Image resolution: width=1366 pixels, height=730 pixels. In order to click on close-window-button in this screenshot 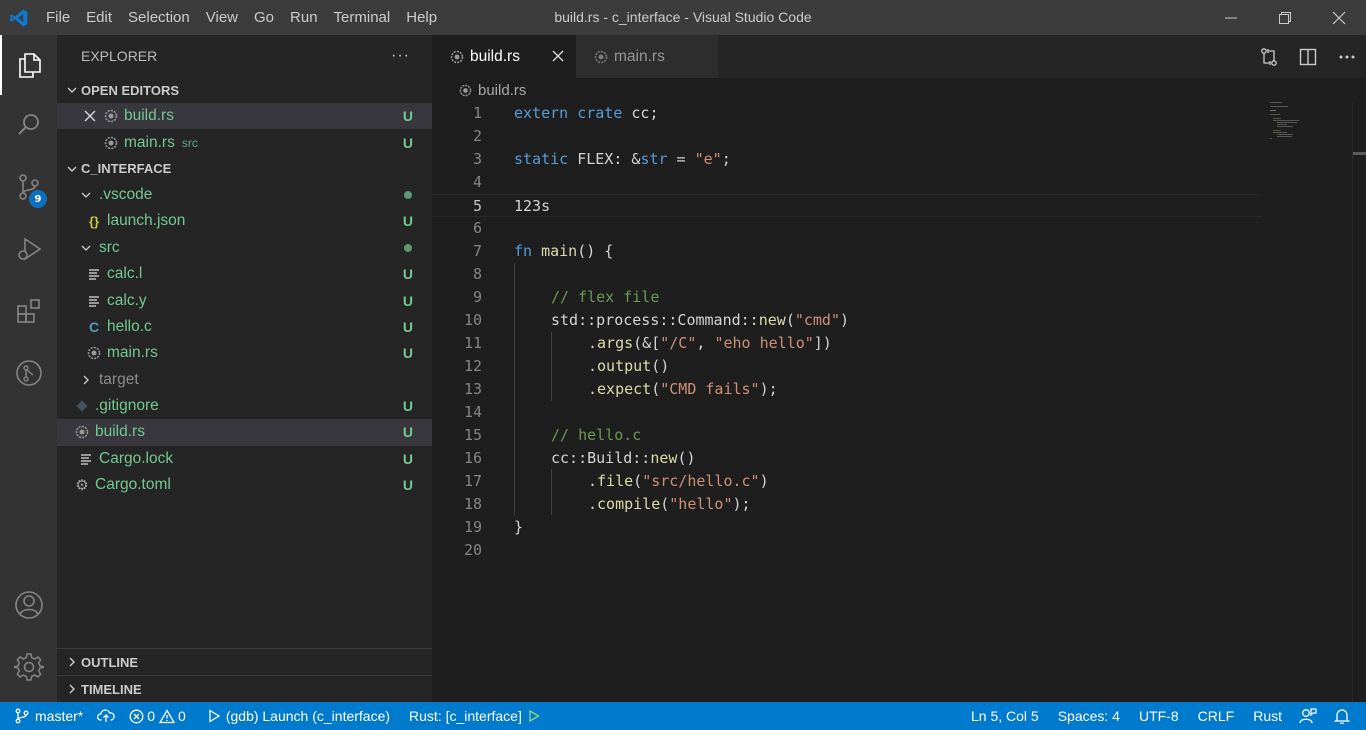, I will do `click(1339, 17)`.